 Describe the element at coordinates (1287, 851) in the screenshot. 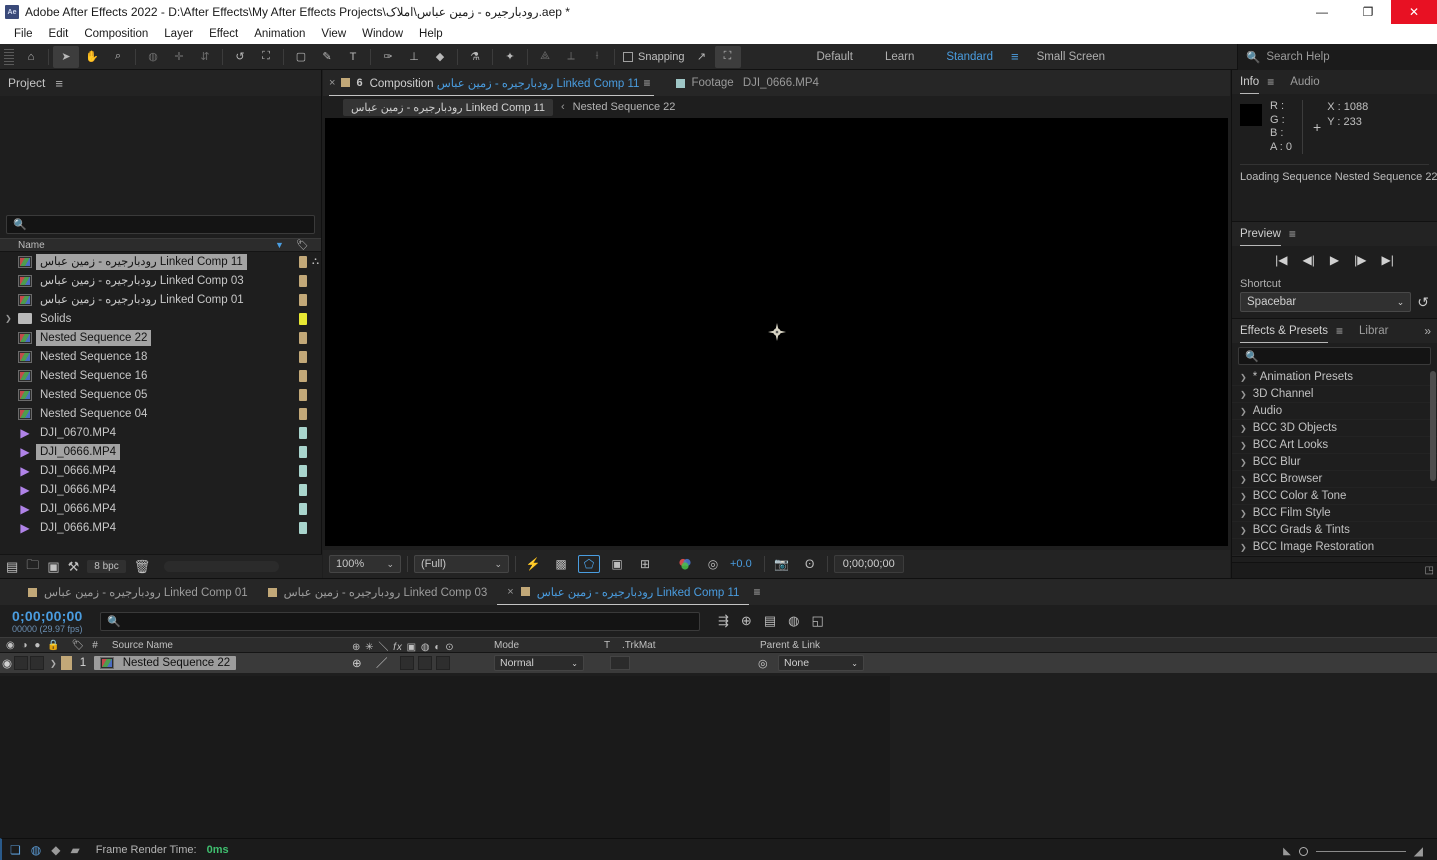

I see `zoom-out-icon: ◣` at that location.